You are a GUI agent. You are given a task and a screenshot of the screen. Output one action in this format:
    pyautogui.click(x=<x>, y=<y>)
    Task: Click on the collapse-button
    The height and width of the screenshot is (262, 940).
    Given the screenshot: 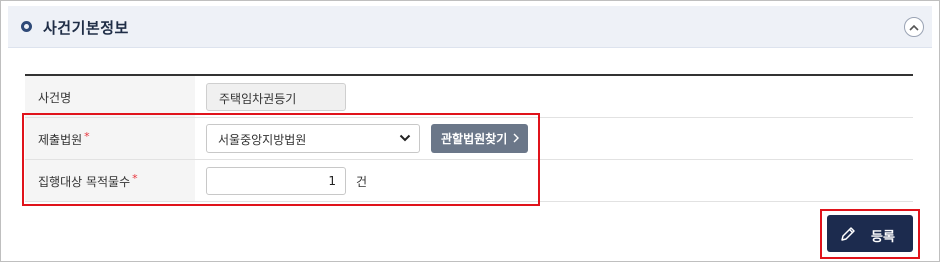 What is the action you would take?
    pyautogui.click(x=914, y=27)
    